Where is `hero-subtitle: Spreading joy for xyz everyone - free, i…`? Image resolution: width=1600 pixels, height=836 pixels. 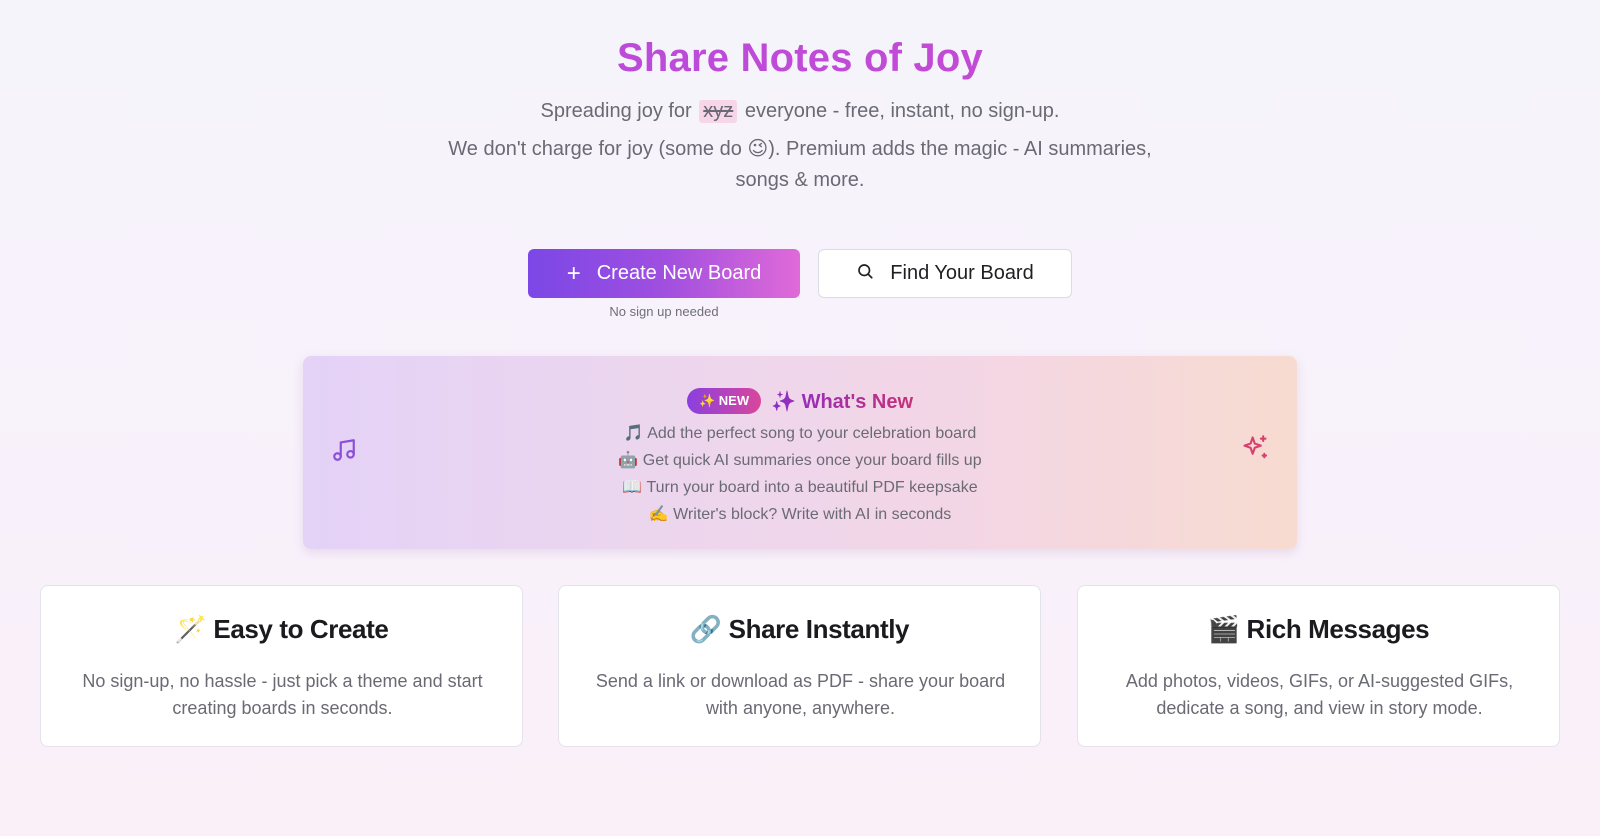 hero-subtitle: Spreading joy for xyz everyone - free, i… is located at coordinates (800, 111).